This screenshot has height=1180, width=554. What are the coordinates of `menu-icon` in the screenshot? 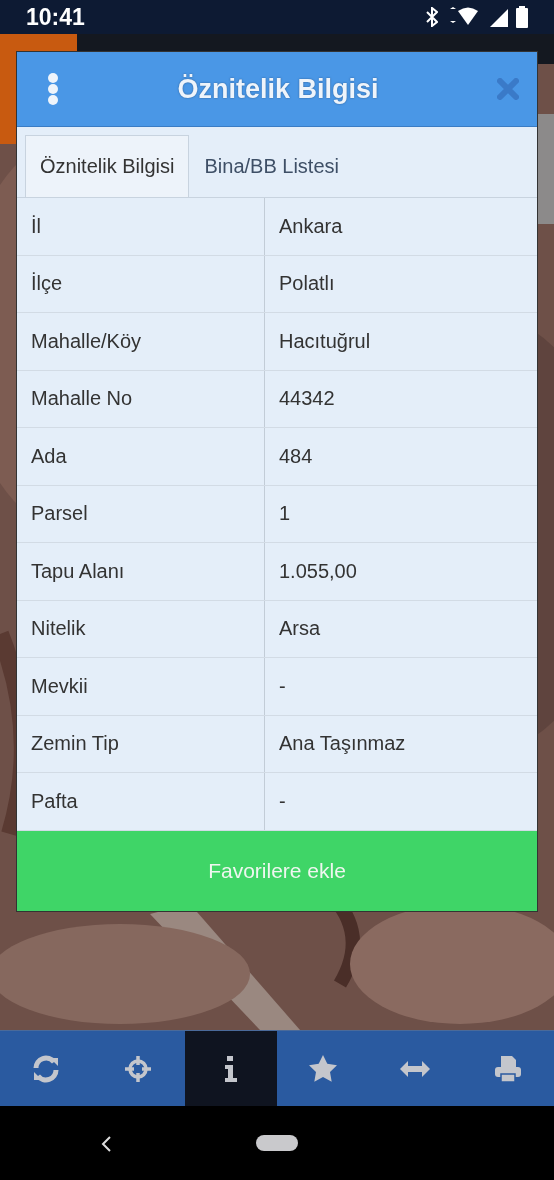 It's located at (53, 89).